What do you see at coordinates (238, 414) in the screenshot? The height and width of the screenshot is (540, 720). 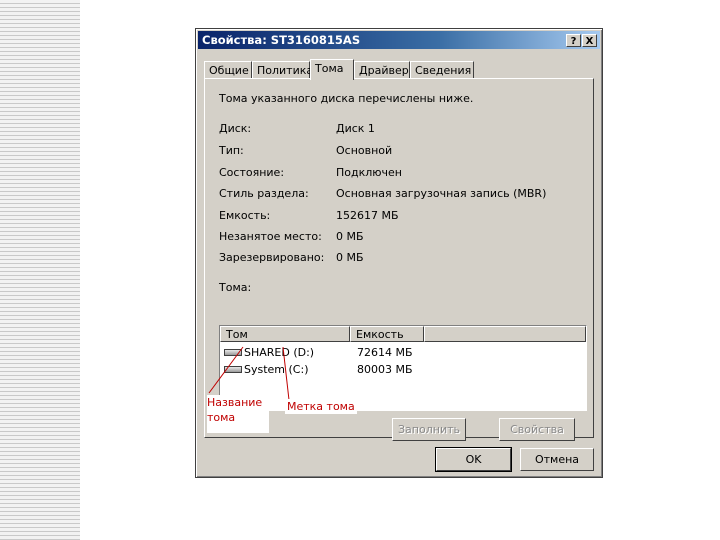 I see `callout-volume-name: Название тома` at bounding box center [238, 414].